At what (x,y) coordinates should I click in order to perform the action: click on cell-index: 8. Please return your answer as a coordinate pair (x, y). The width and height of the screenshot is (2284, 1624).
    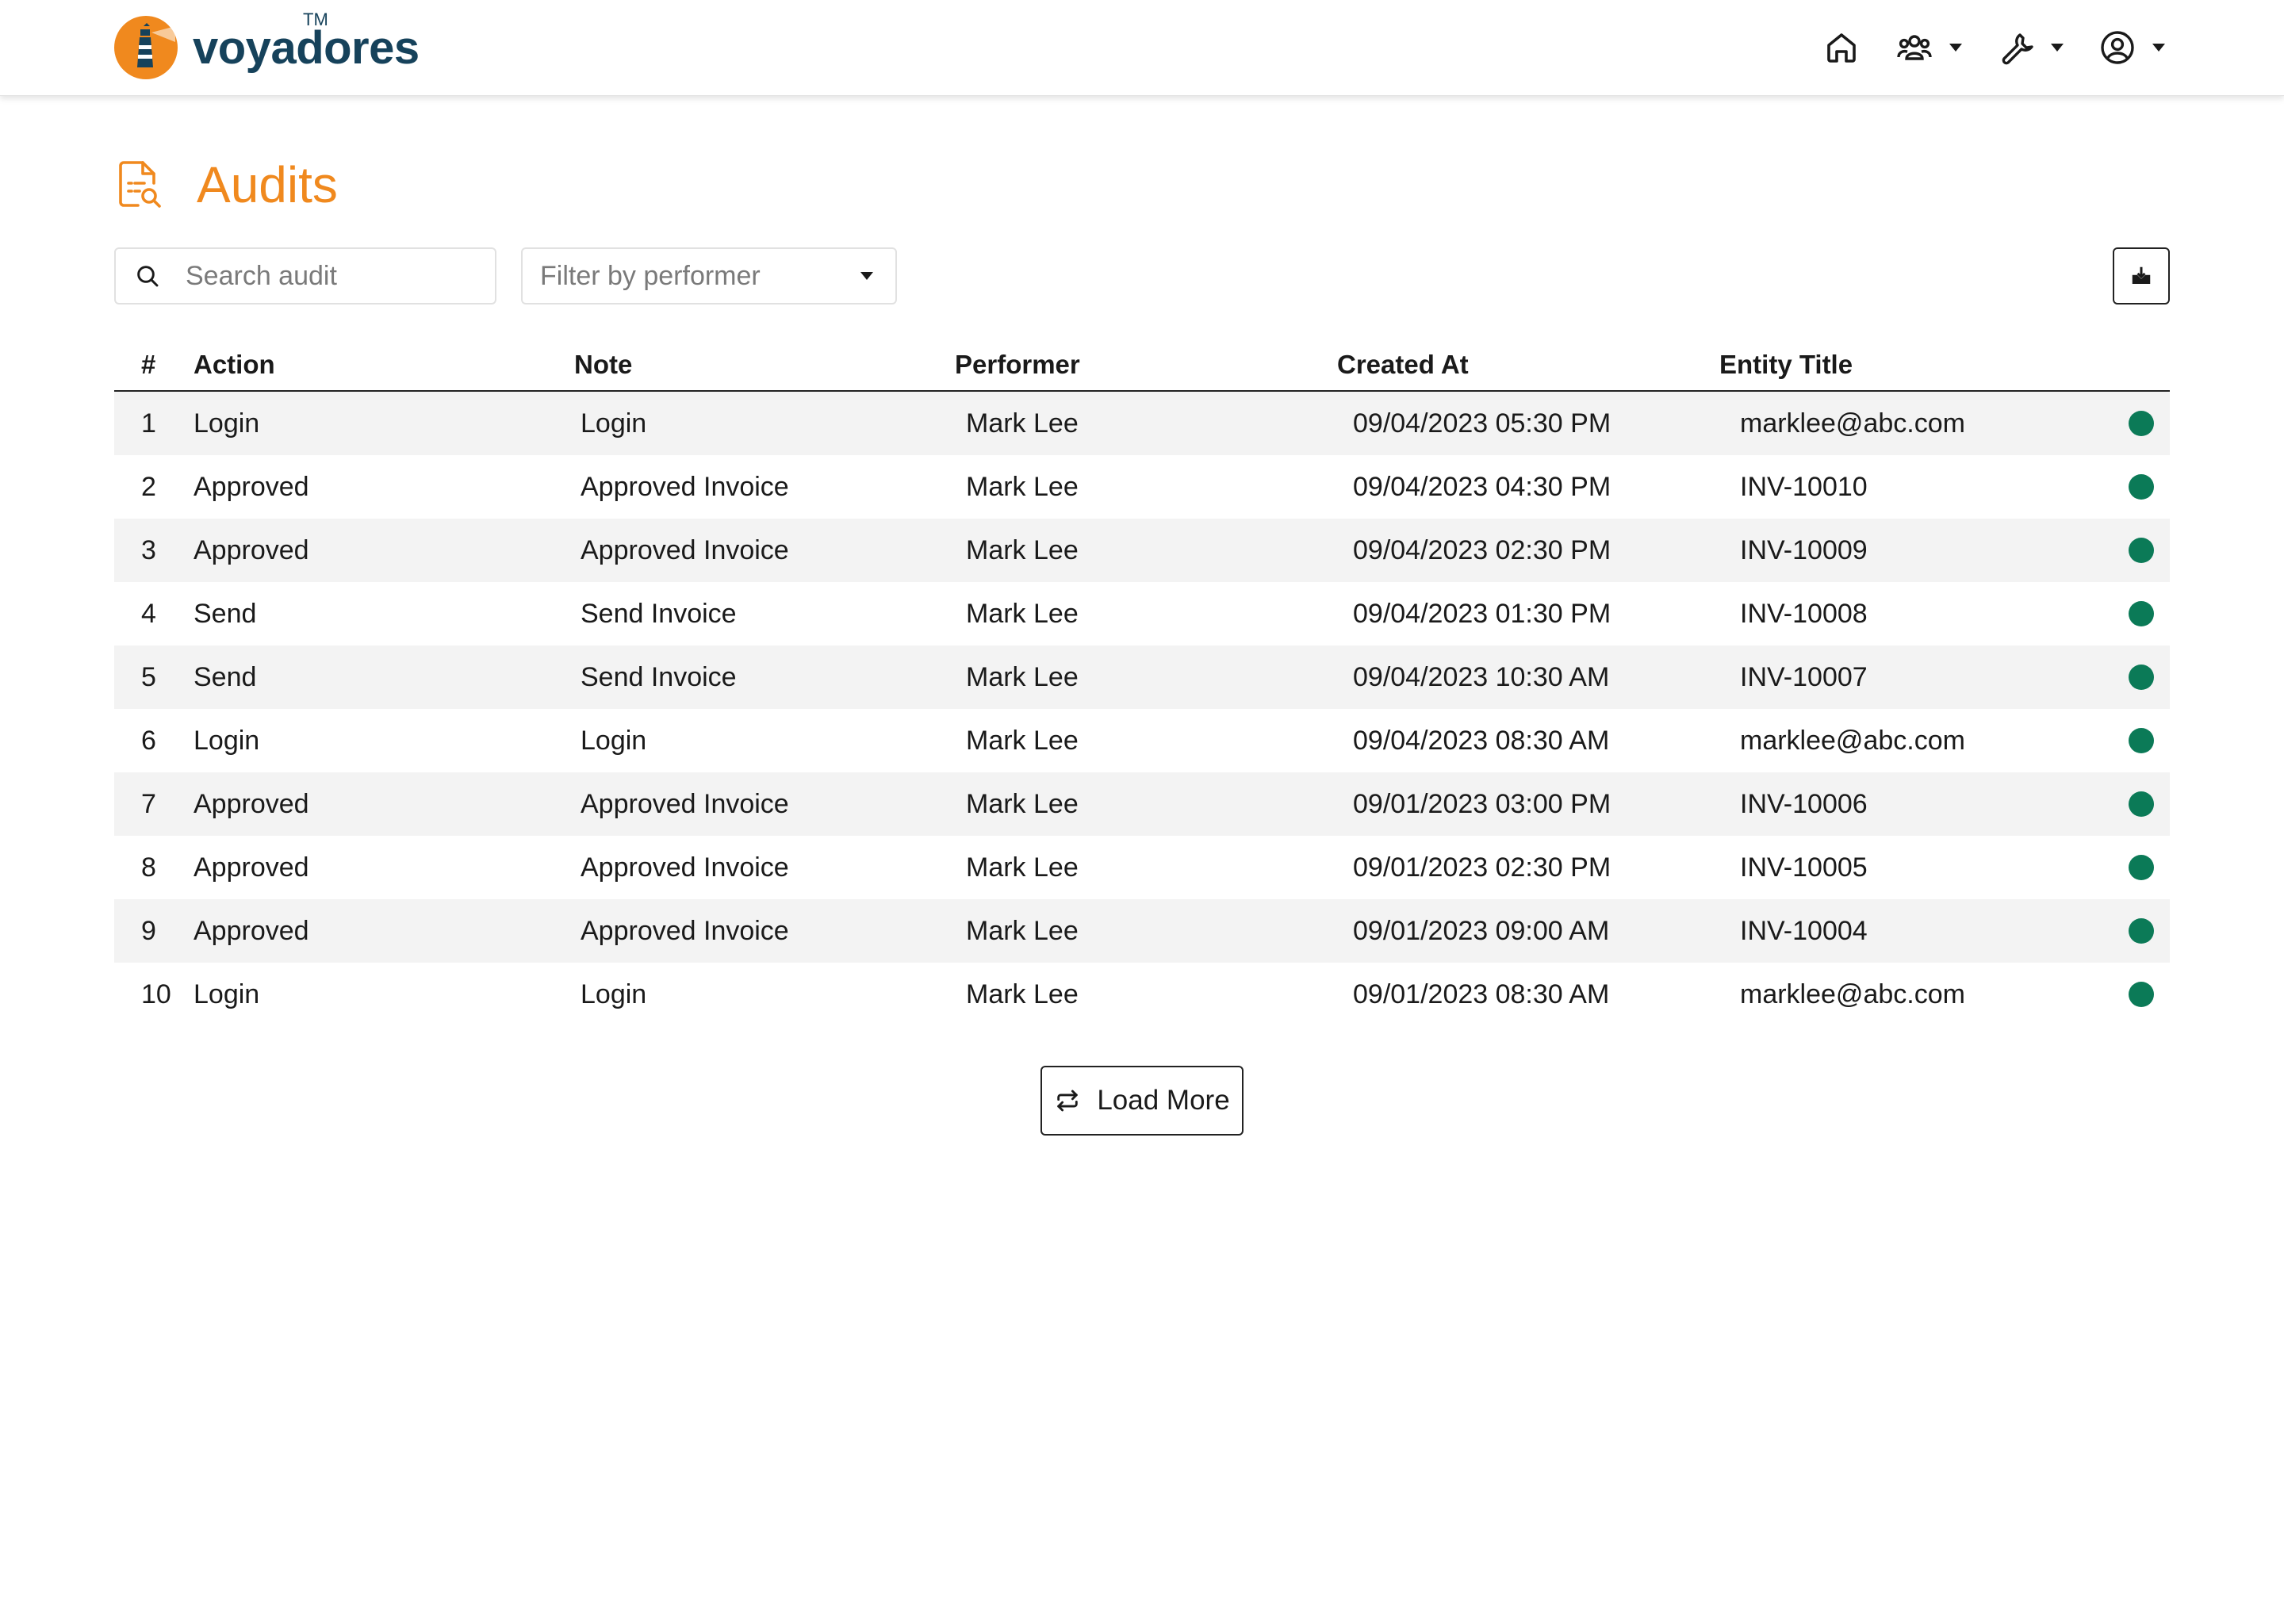
    Looking at the image, I should click on (148, 867).